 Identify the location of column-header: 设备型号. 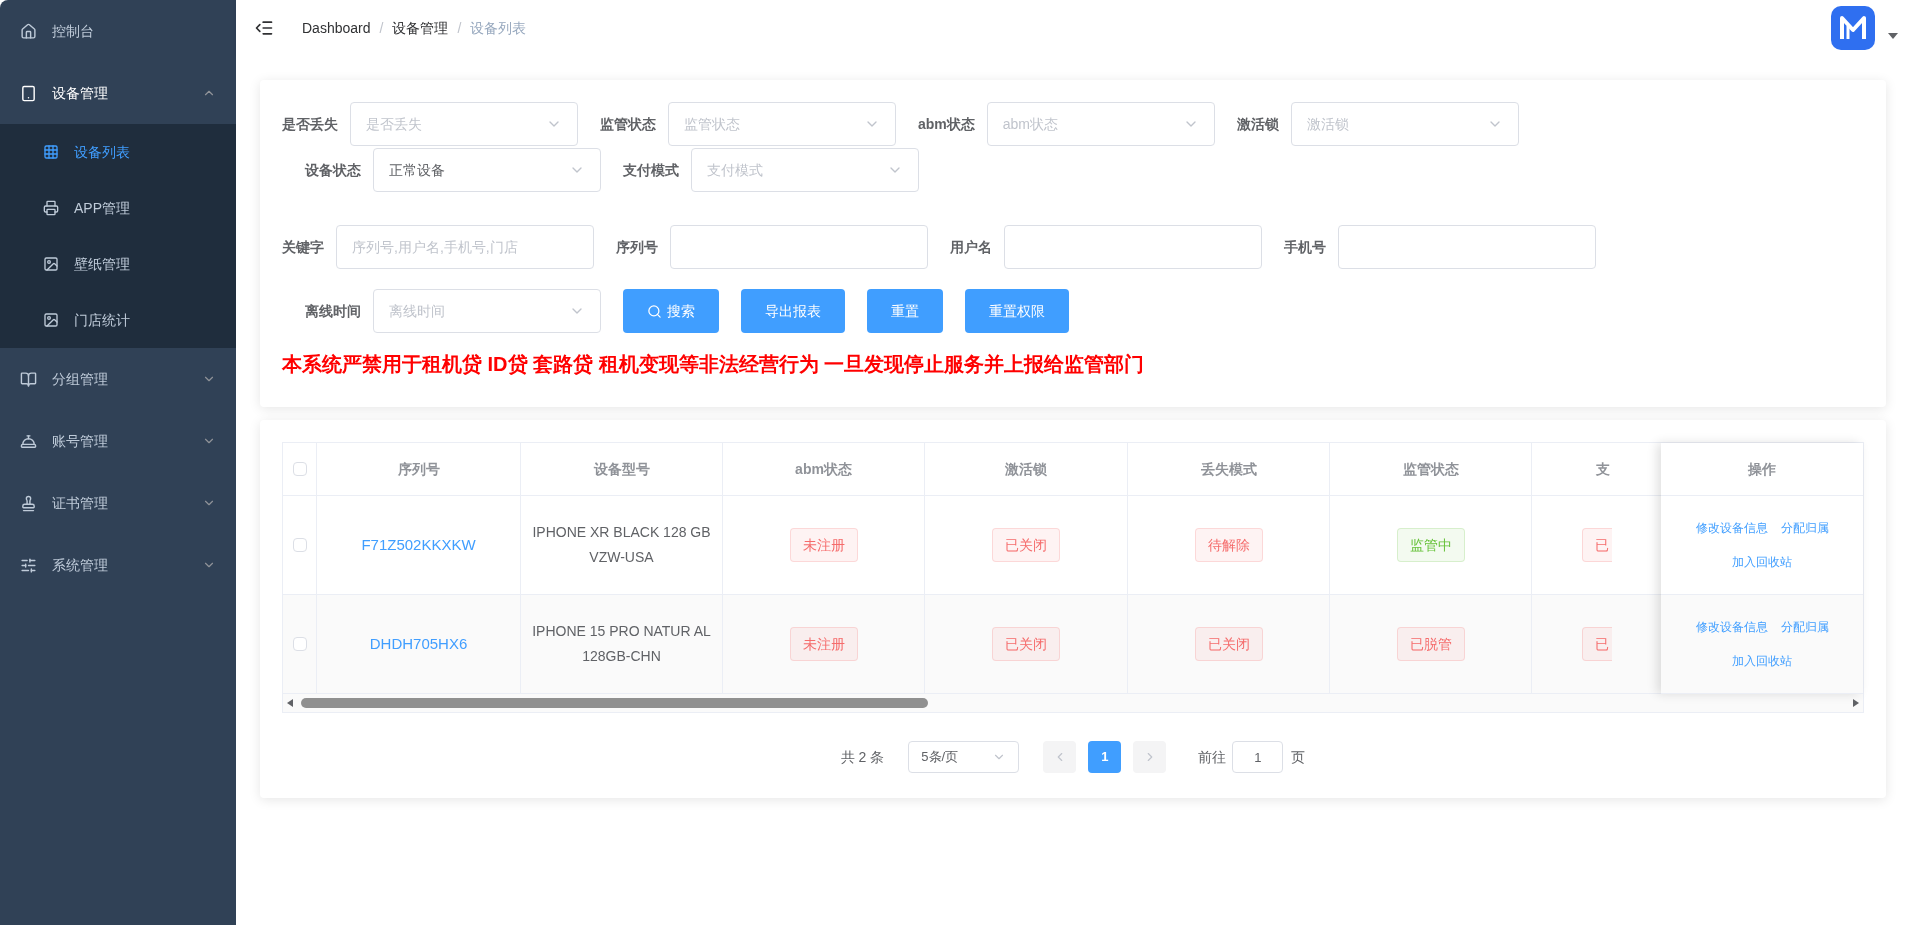
(621, 469).